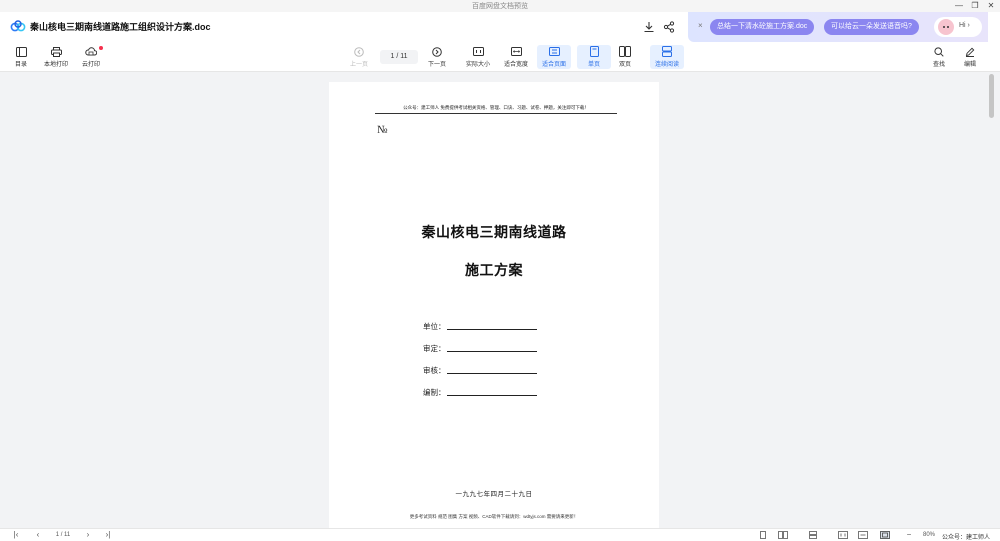 This screenshot has height=541, width=1000. What do you see at coordinates (21, 51) in the screenshot?
I see `sidebar-toc-icon` at bounding box center [21, 51].